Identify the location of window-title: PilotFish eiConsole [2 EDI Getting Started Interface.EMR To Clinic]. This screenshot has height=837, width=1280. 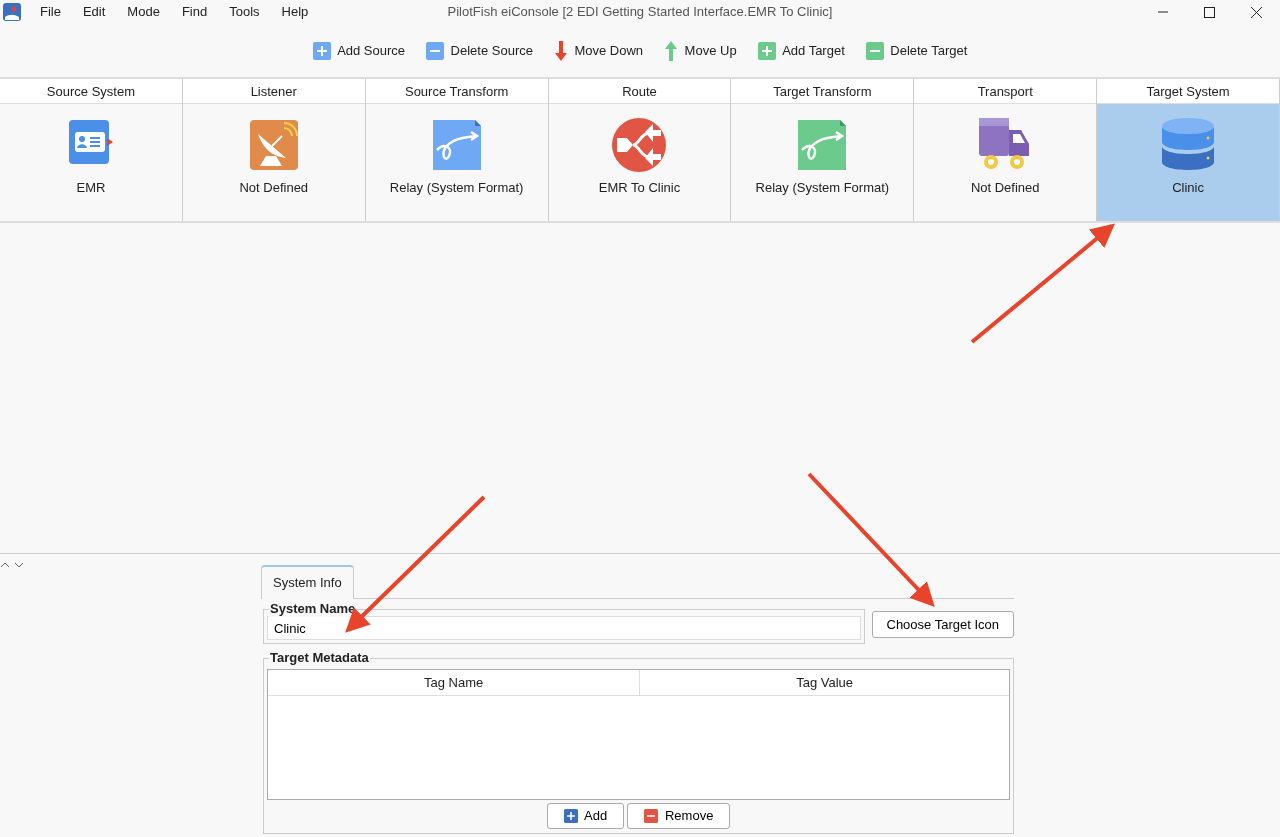
(640, 12).